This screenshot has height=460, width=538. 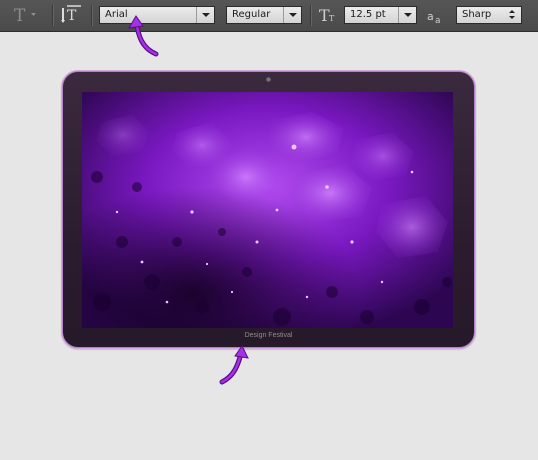 I want to click on font-size-dropdown: 12.5 pt, so click(x=380, y=15).